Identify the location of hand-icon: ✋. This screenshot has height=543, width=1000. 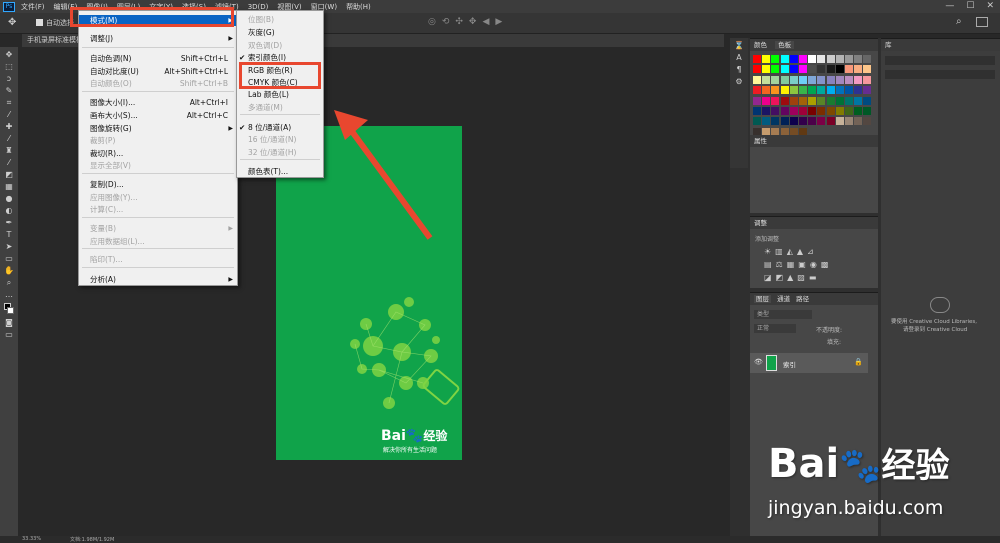
(9, 271).